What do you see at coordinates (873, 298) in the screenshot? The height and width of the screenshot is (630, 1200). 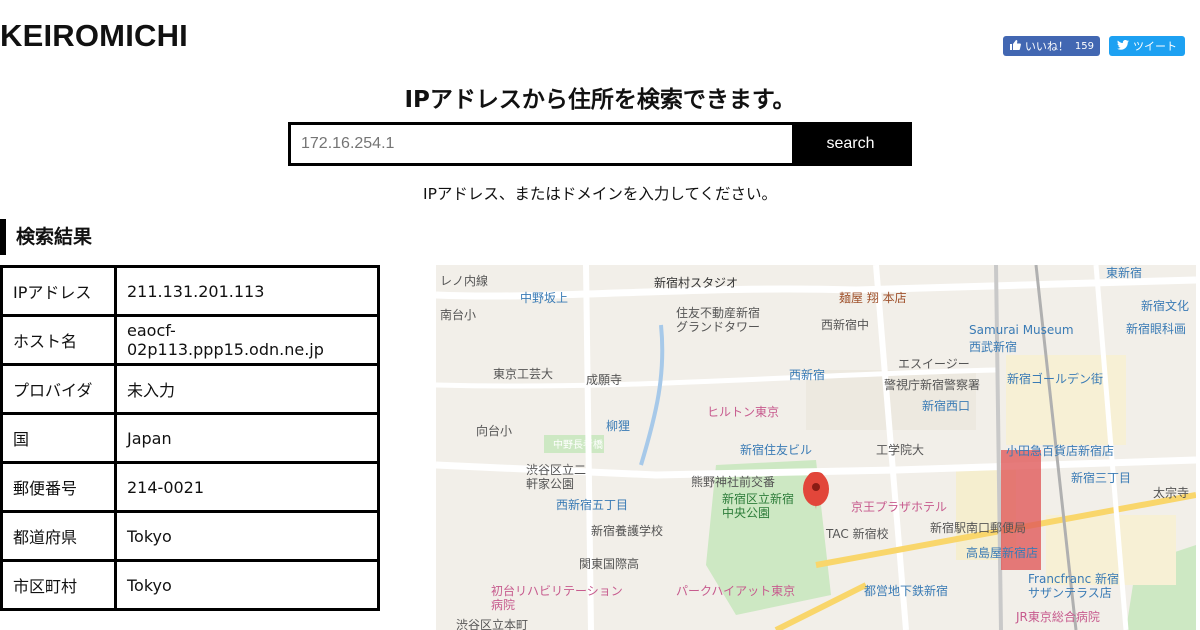 I see `map-label: 麺屋 翔 本店` at bounding box center [873, 298].